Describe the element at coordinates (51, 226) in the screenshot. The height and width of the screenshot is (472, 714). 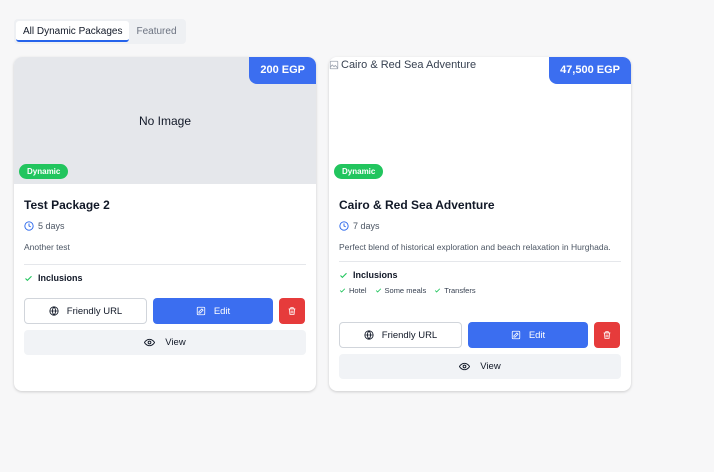
I see `duration-text: 5 days` at that location.